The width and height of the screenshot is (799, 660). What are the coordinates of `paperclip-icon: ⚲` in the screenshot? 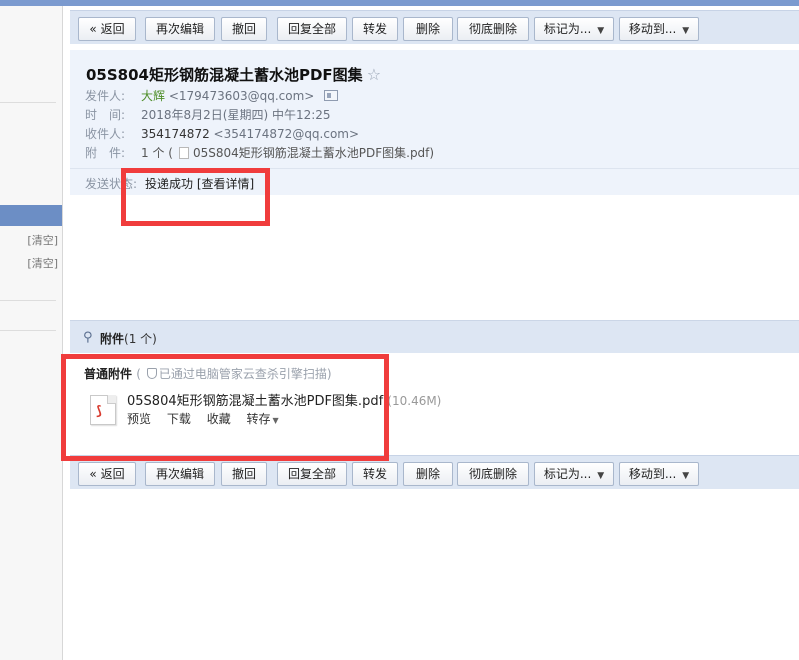 It's located at (88, 337).